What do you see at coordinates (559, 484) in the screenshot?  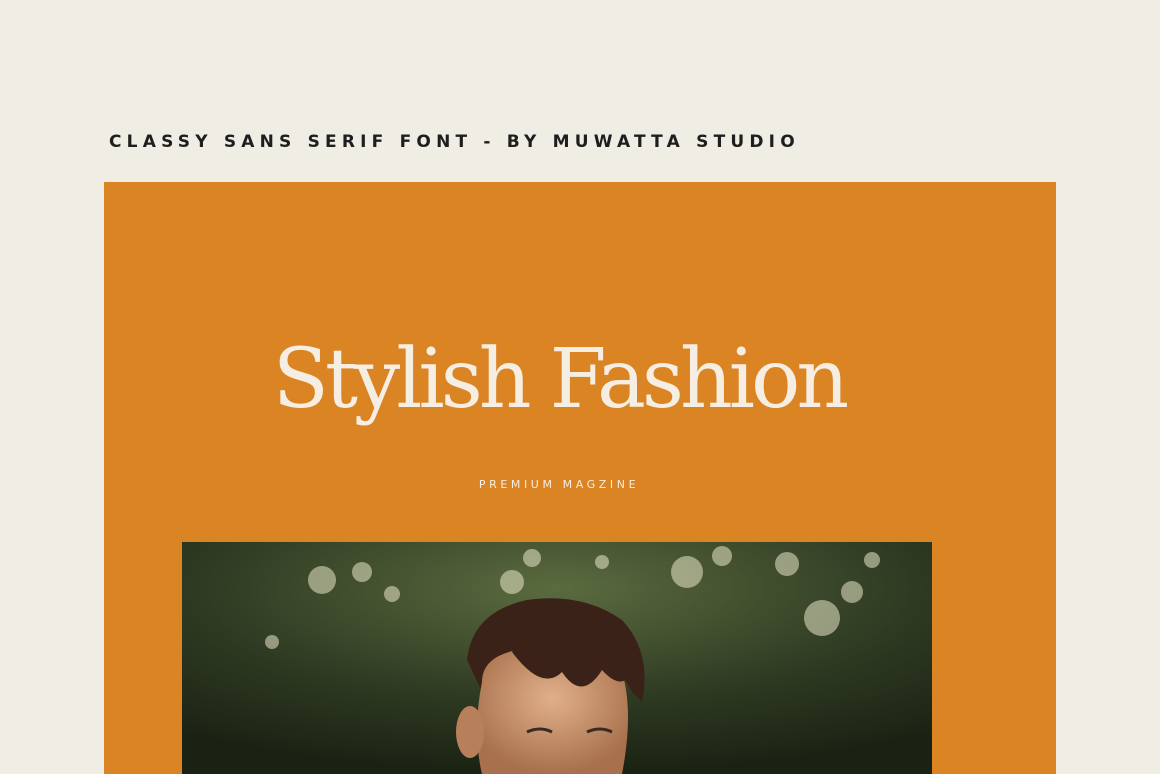 I see `poster-subline: PREMIUM MAGZINE` at bounding box center [559, 484].